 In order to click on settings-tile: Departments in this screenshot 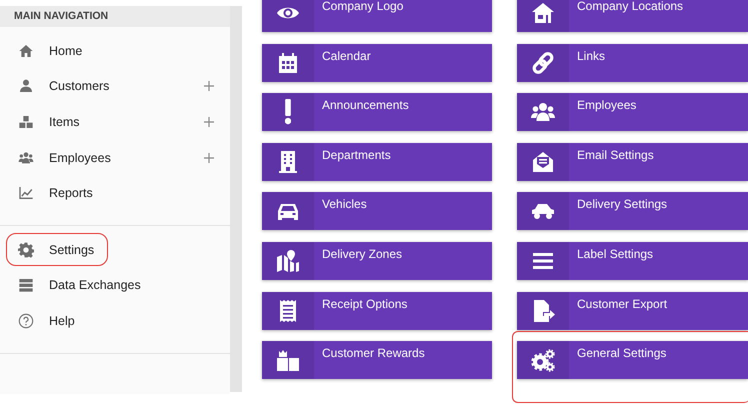, I will do `click(377, 161)`.